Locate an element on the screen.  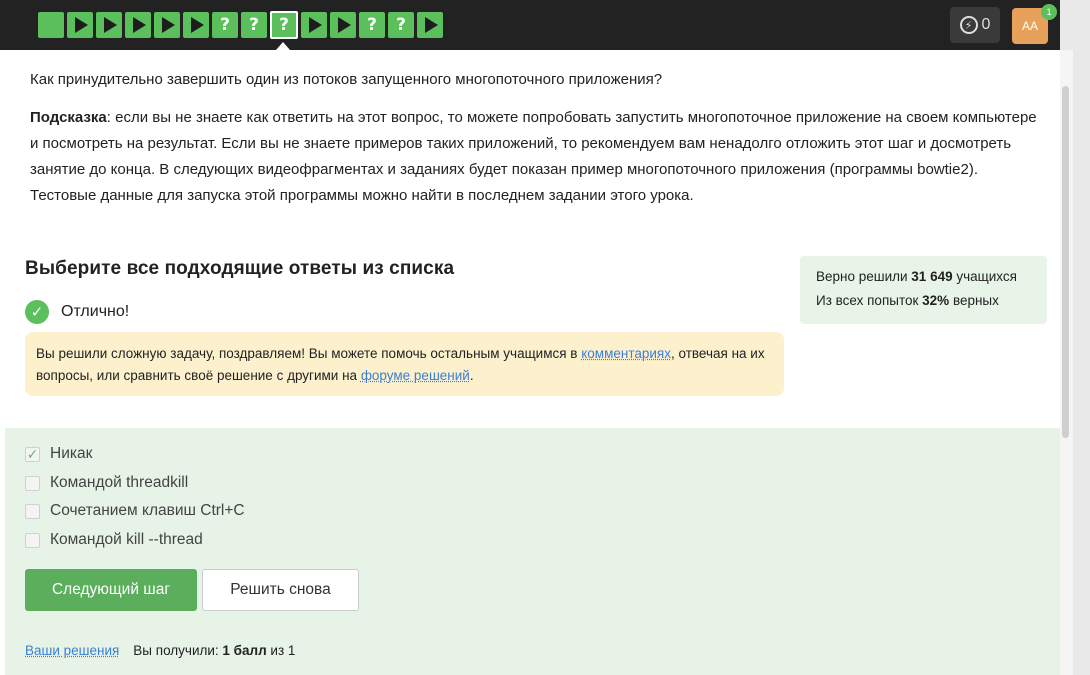
step-quiz-7: ? is located at coordinates (225, 25).